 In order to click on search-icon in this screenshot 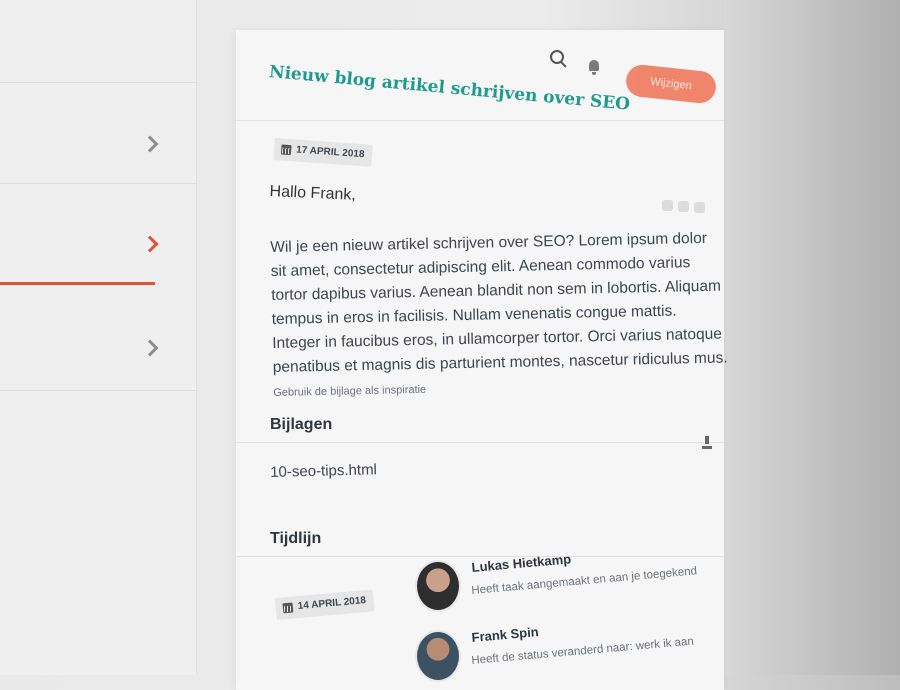, I will do `click(559, 59)`.